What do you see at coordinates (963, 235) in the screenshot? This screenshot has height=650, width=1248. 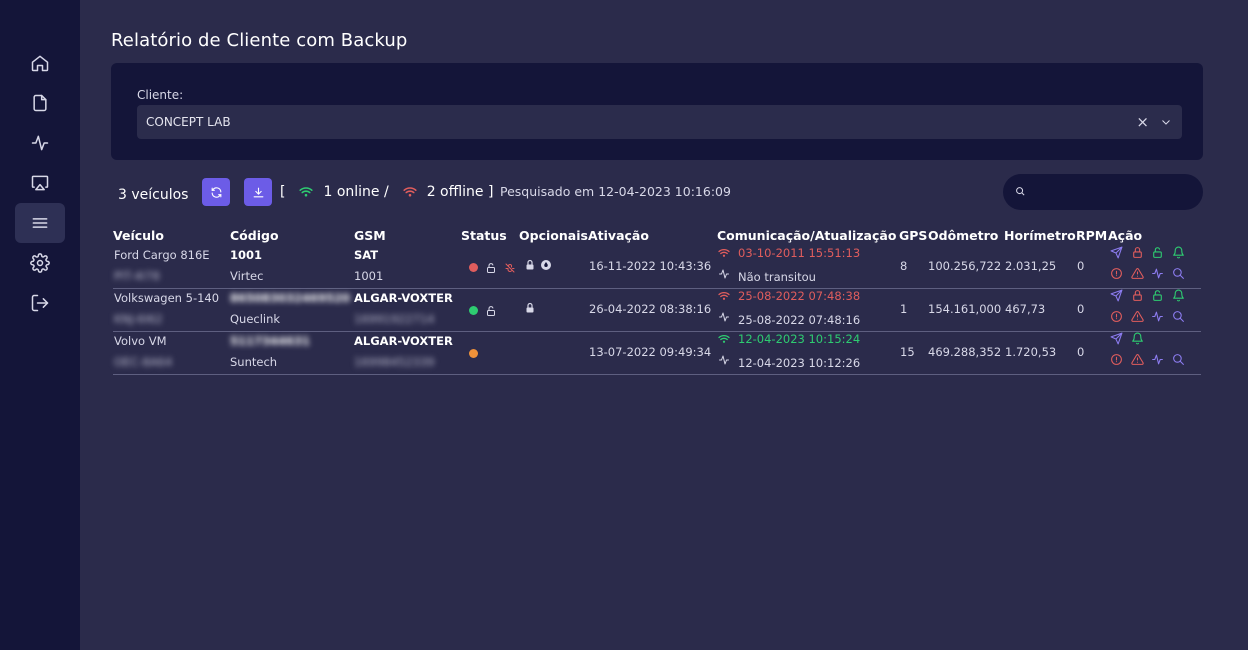 I see `col-odometro: Odômetro` at bounding box center [963, 235].